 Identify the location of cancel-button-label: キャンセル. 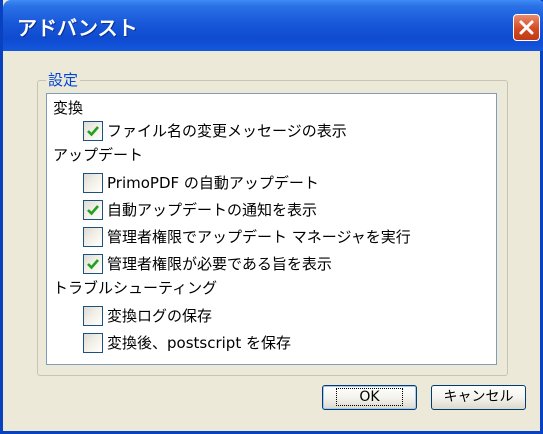
(478, 397).